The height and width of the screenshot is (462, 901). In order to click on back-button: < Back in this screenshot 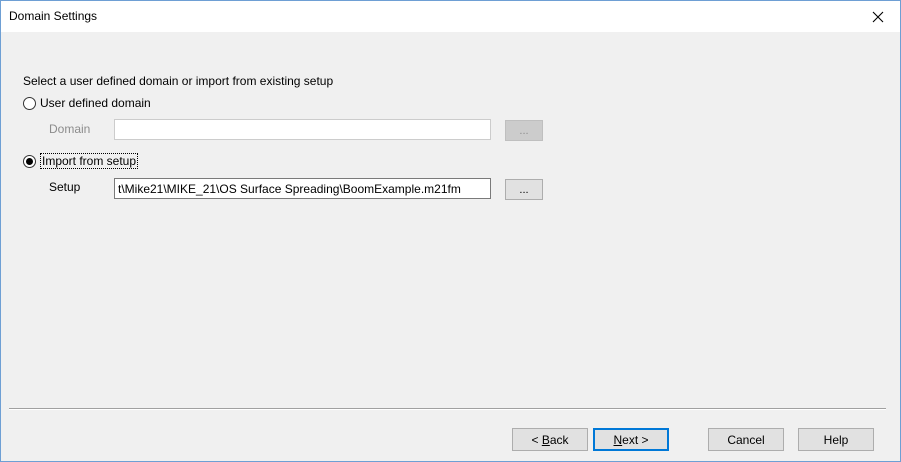, I will do `click(550, 439)`.